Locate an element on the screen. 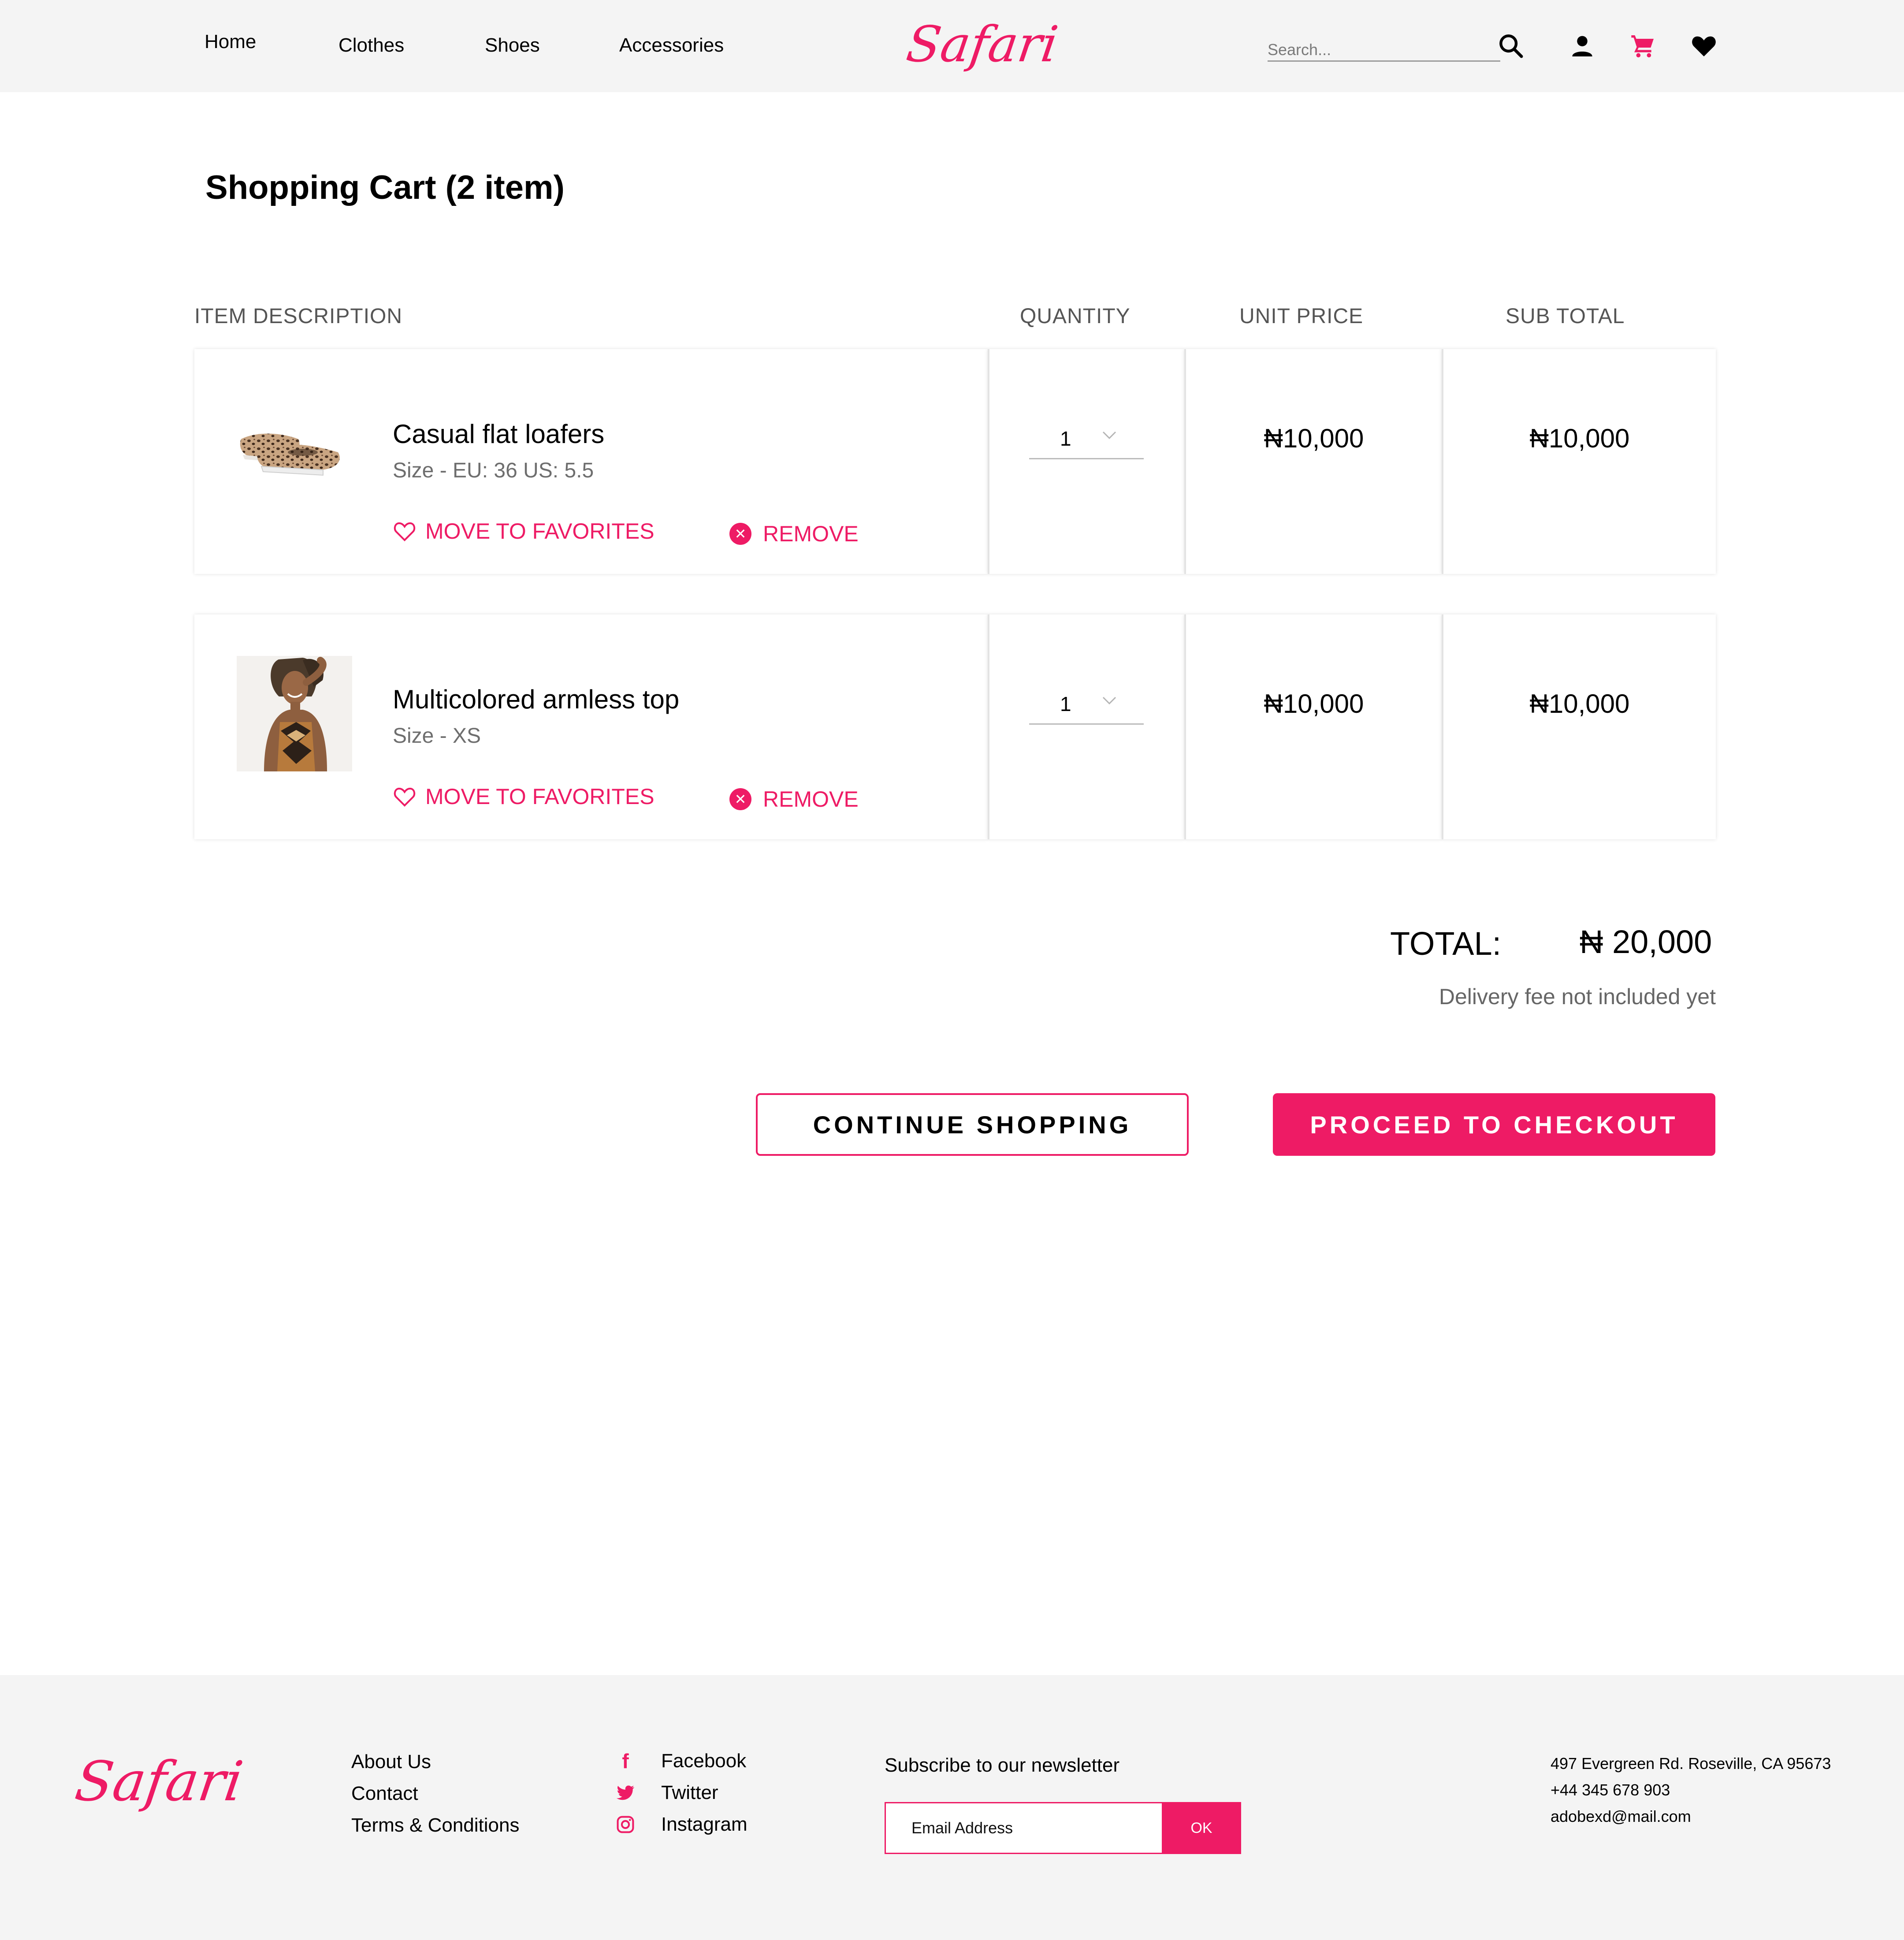 This screenshot has width=1904, height=1940. footer-social-instagram: Instagram is located at coordinates (681, 1824).